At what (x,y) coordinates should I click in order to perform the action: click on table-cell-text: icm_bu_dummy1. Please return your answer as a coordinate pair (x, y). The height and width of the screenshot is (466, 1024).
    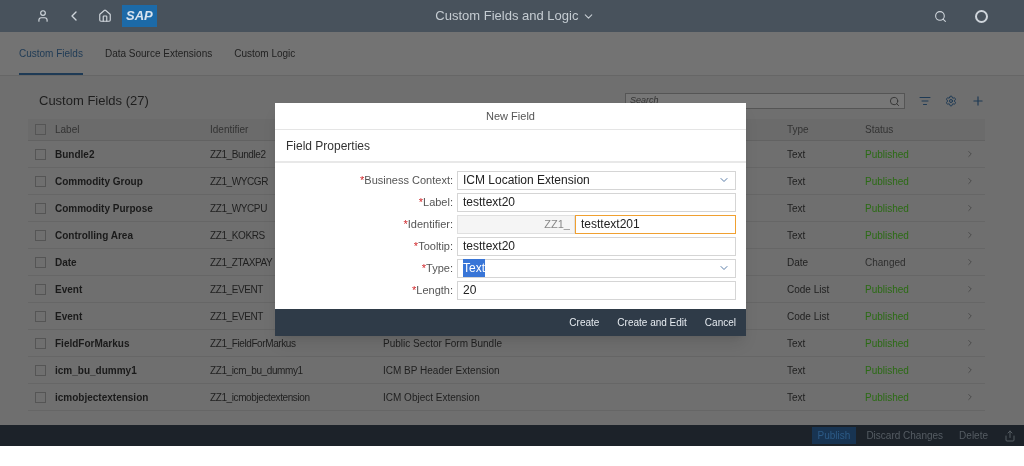
    Looking at the image, I should click on (96, 370).